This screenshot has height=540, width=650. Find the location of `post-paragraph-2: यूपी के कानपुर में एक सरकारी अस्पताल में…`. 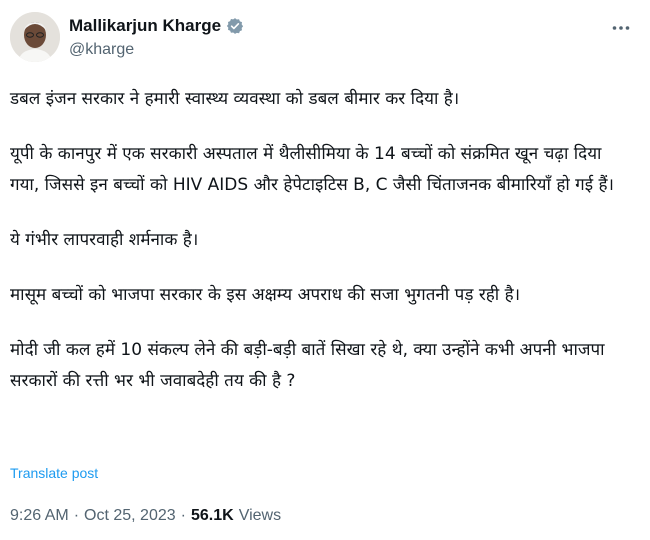

post-paragraph-2: यूपी के कानपुर में एक सरकारी अस्पताल में… is located at coordinates (312, 169).